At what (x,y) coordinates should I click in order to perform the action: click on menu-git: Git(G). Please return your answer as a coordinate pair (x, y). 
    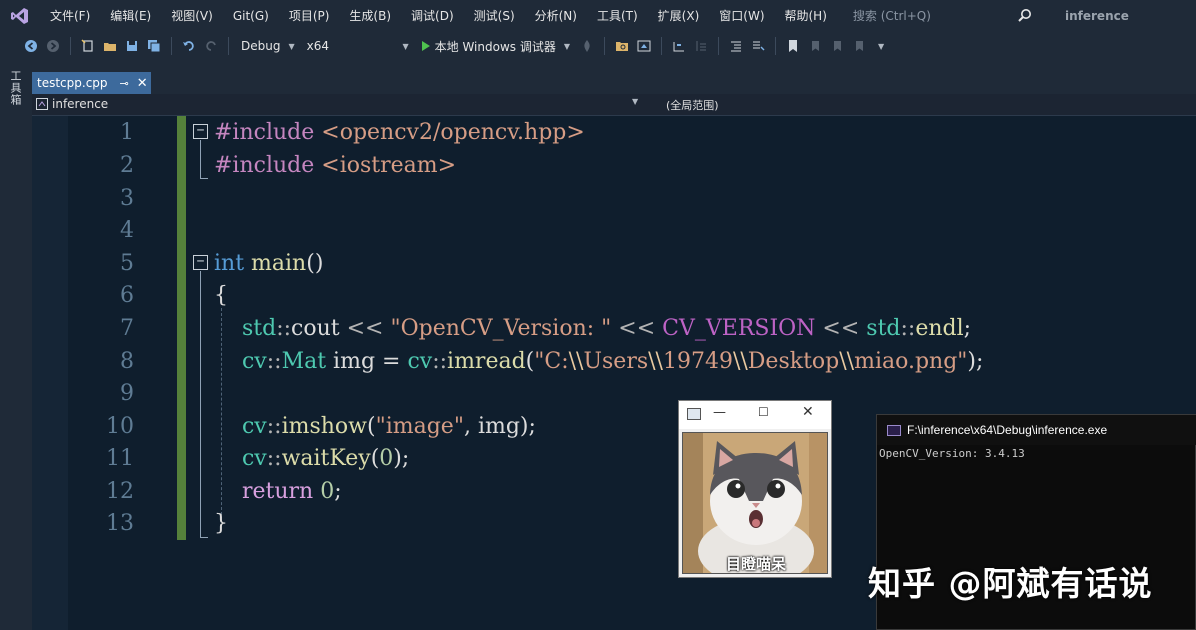
    Looking at the image, I should click on (251, 16).